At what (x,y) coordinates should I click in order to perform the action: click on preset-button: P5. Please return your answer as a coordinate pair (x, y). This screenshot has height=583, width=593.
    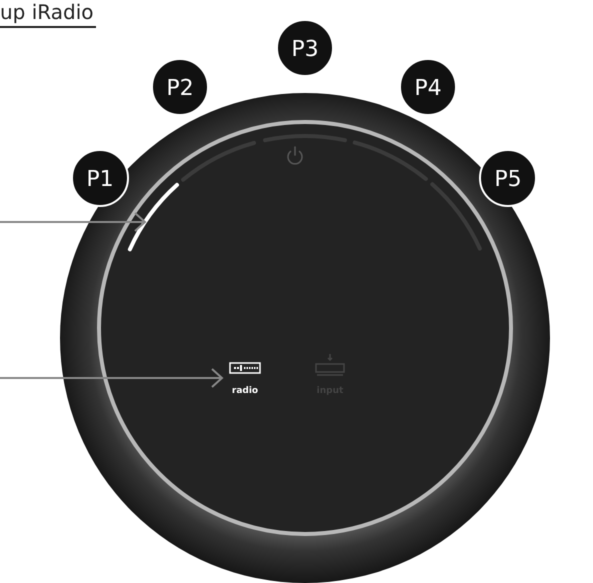
    Looking at the image, I should click on (508, 178).